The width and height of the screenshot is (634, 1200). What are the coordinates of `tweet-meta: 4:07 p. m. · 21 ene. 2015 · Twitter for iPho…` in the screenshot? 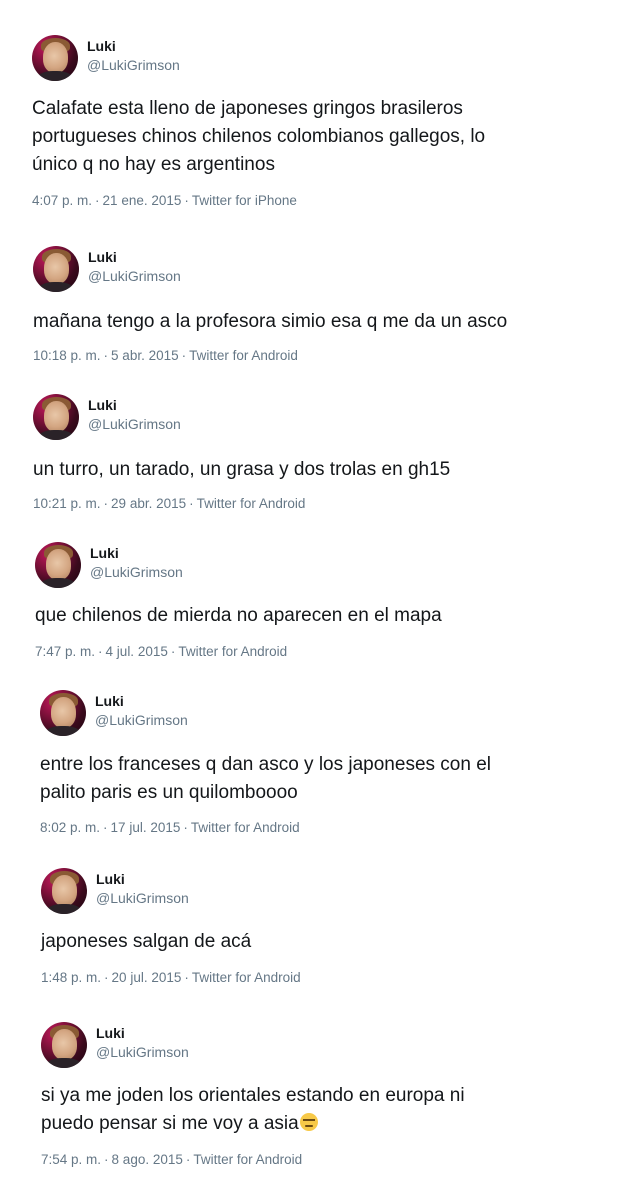 It's located at (164, 201).